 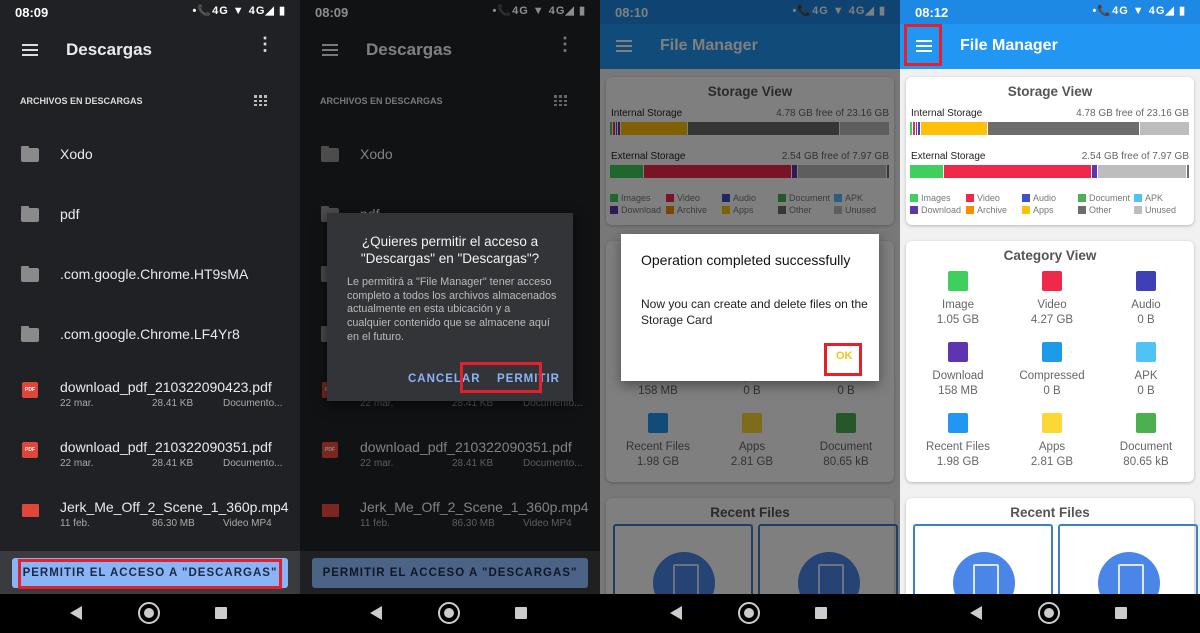 I want to click on category-name: Download, so click(x=958, y=376).